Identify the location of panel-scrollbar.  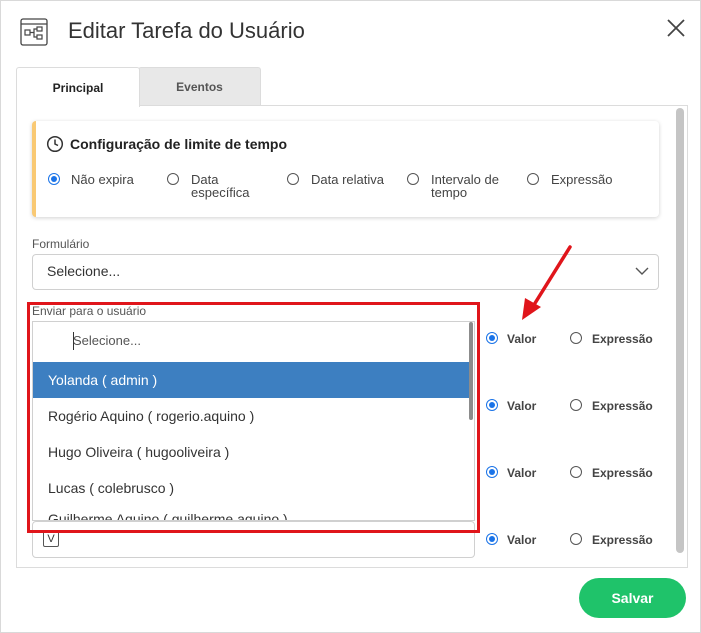
(680, 330).